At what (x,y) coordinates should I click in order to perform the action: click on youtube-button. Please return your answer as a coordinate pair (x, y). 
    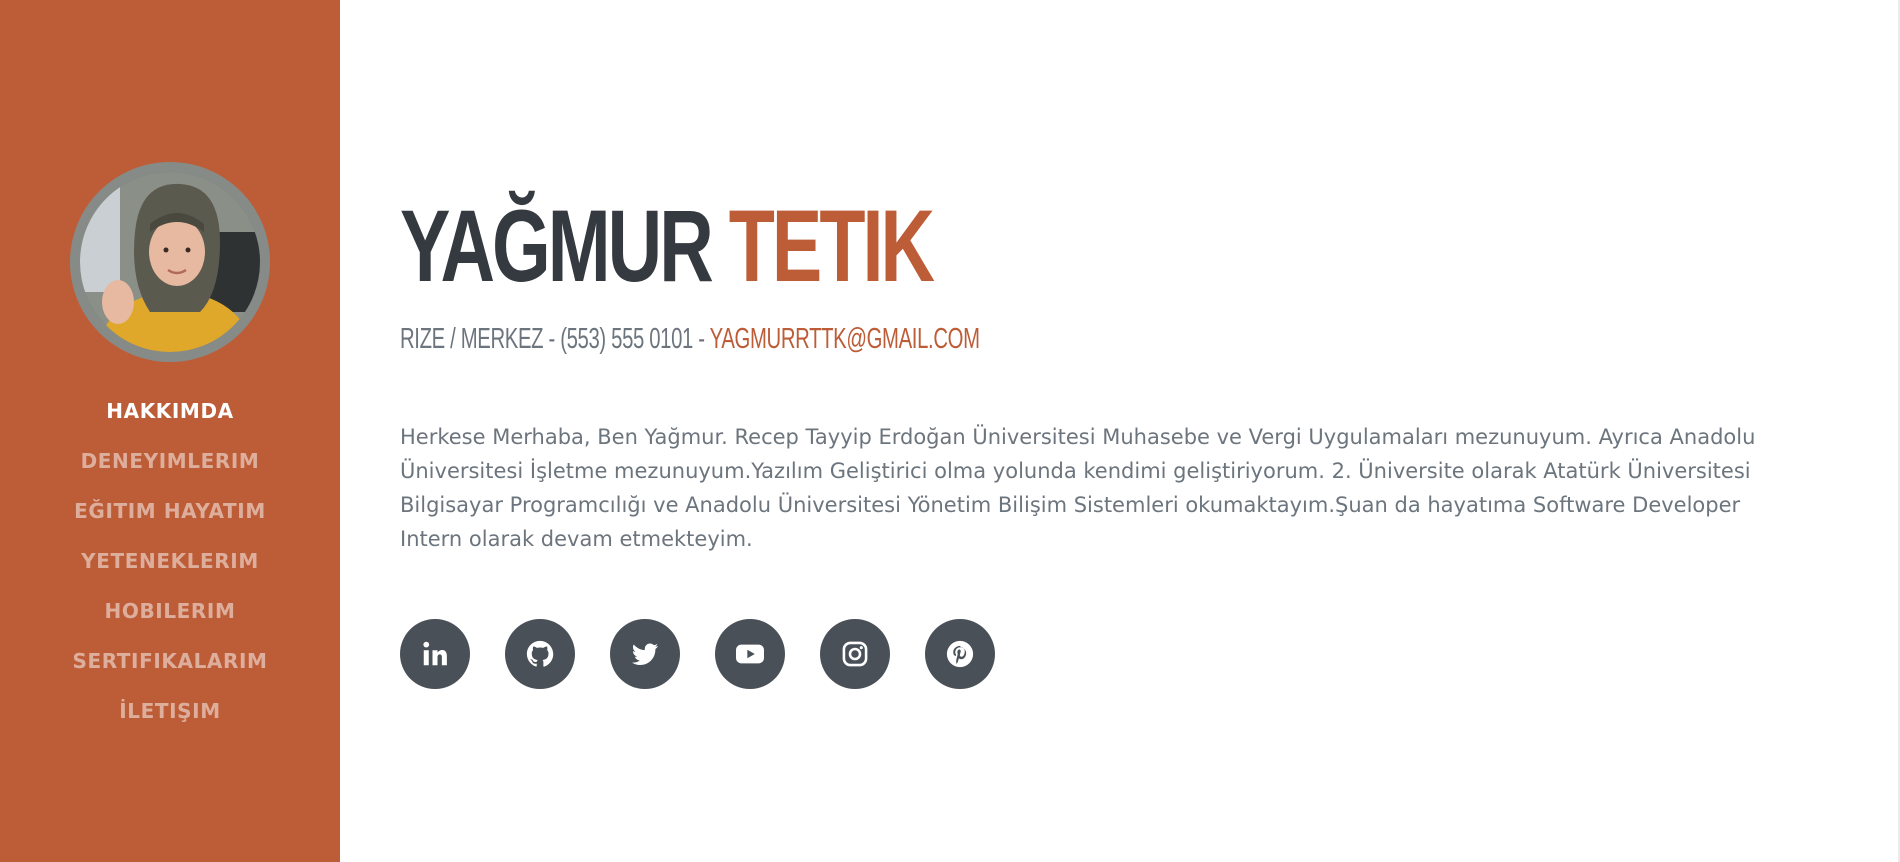
    Looking at the image, I should click on (750, 654).